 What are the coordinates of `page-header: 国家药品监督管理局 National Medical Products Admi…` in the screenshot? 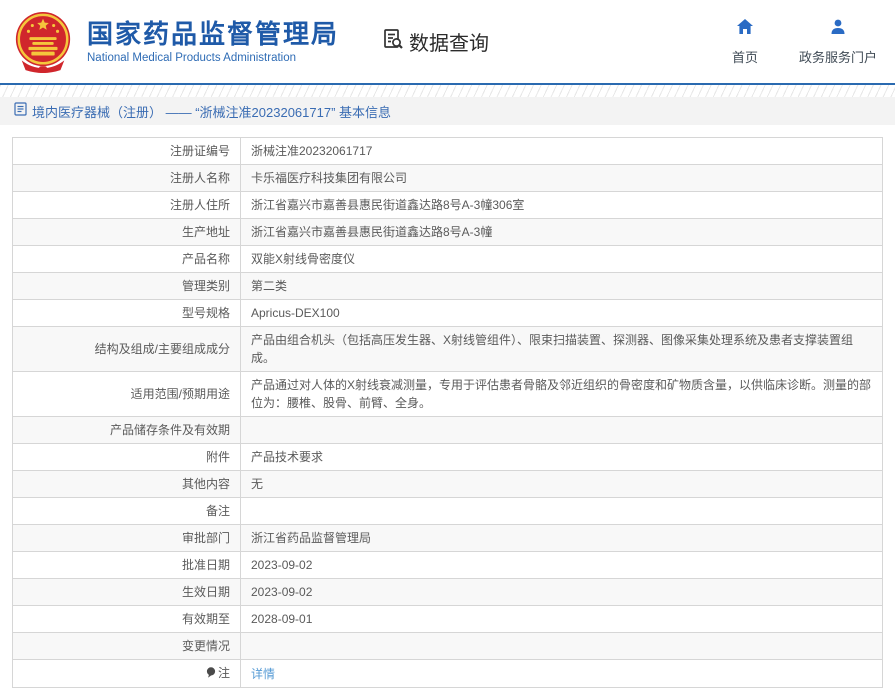 It's located at (447, 41).